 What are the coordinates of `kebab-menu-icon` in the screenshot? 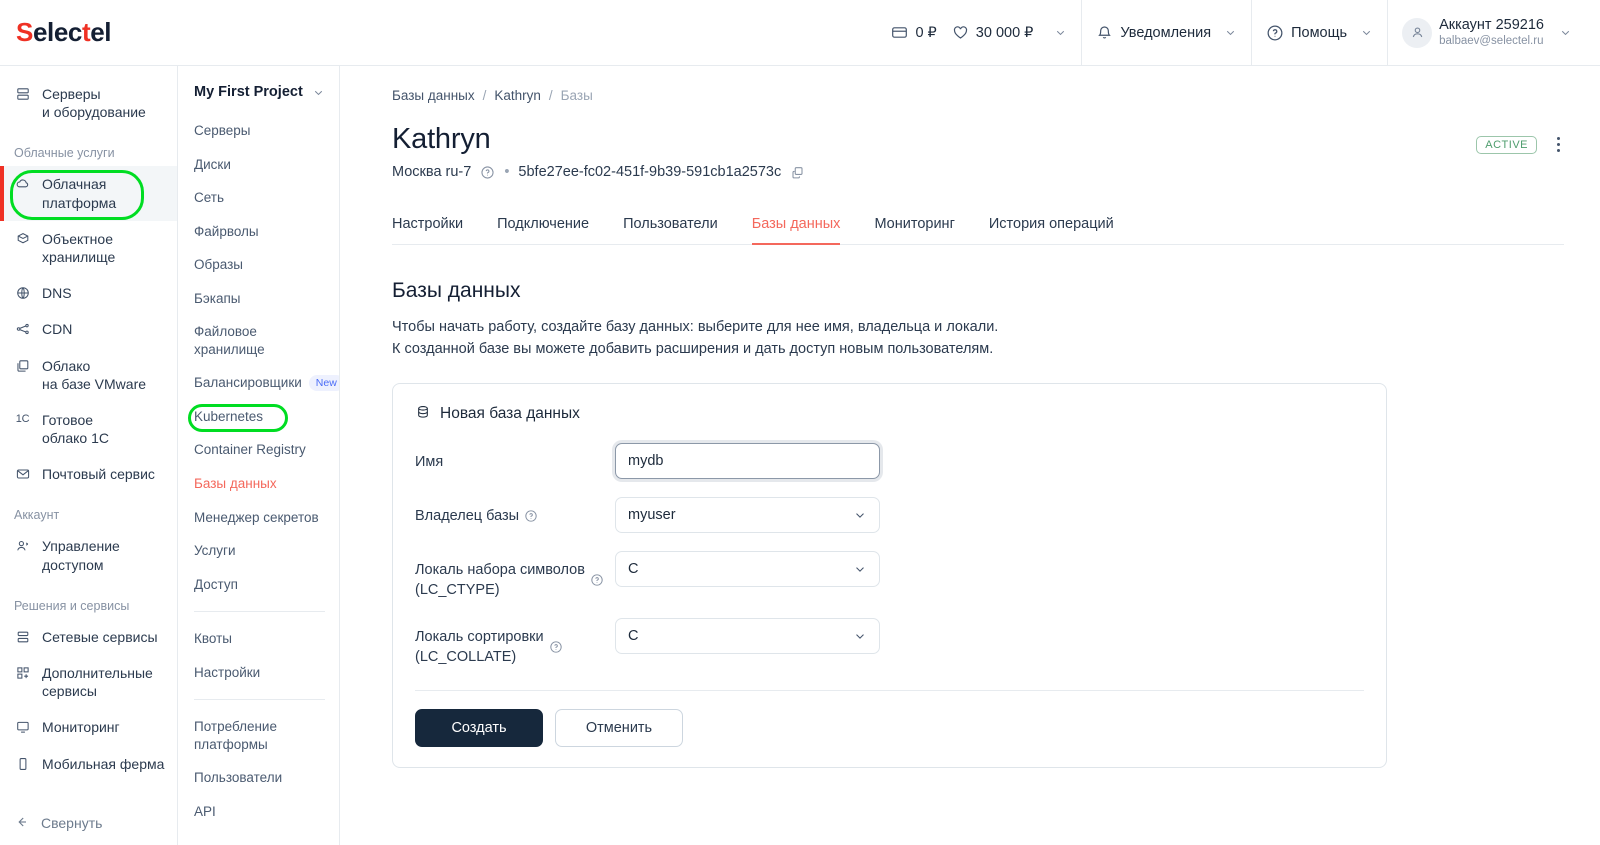 It's located at (1558, 144).